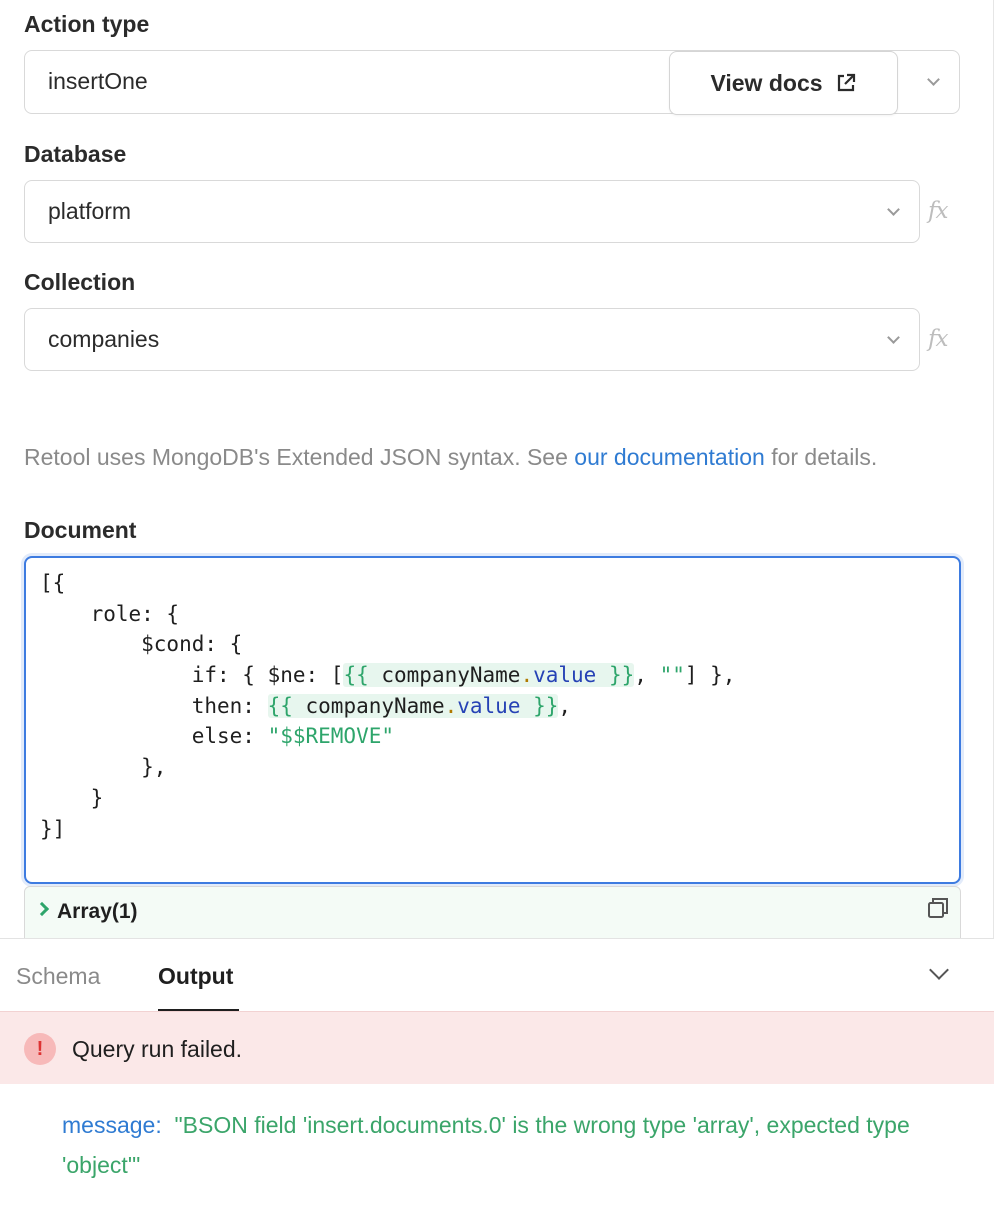  What do you see at coordinates (821, 457) in the screenshot?
I see `help-text-suffix: for details.` at bounding box center [821, 457].